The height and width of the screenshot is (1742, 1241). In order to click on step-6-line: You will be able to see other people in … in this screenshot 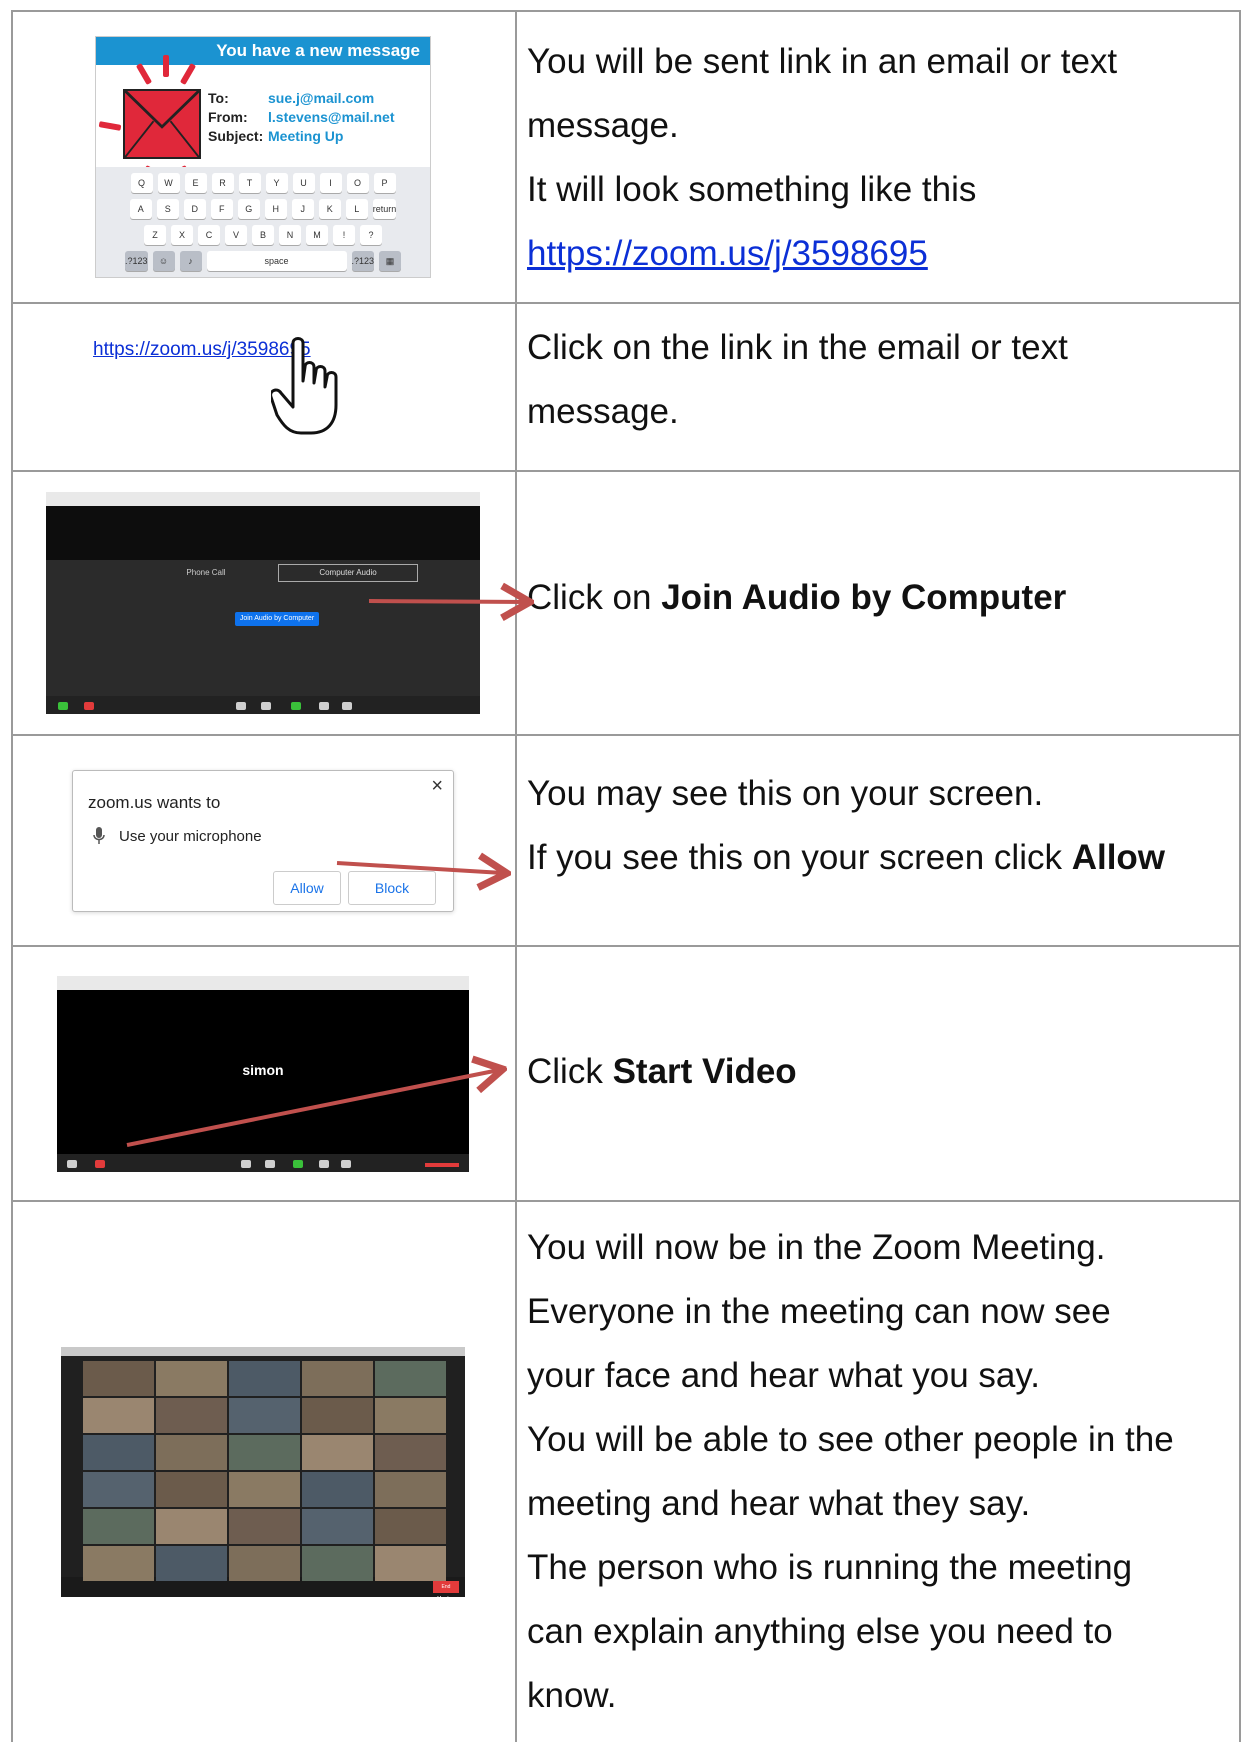, I will do `click(850, 1439)`.